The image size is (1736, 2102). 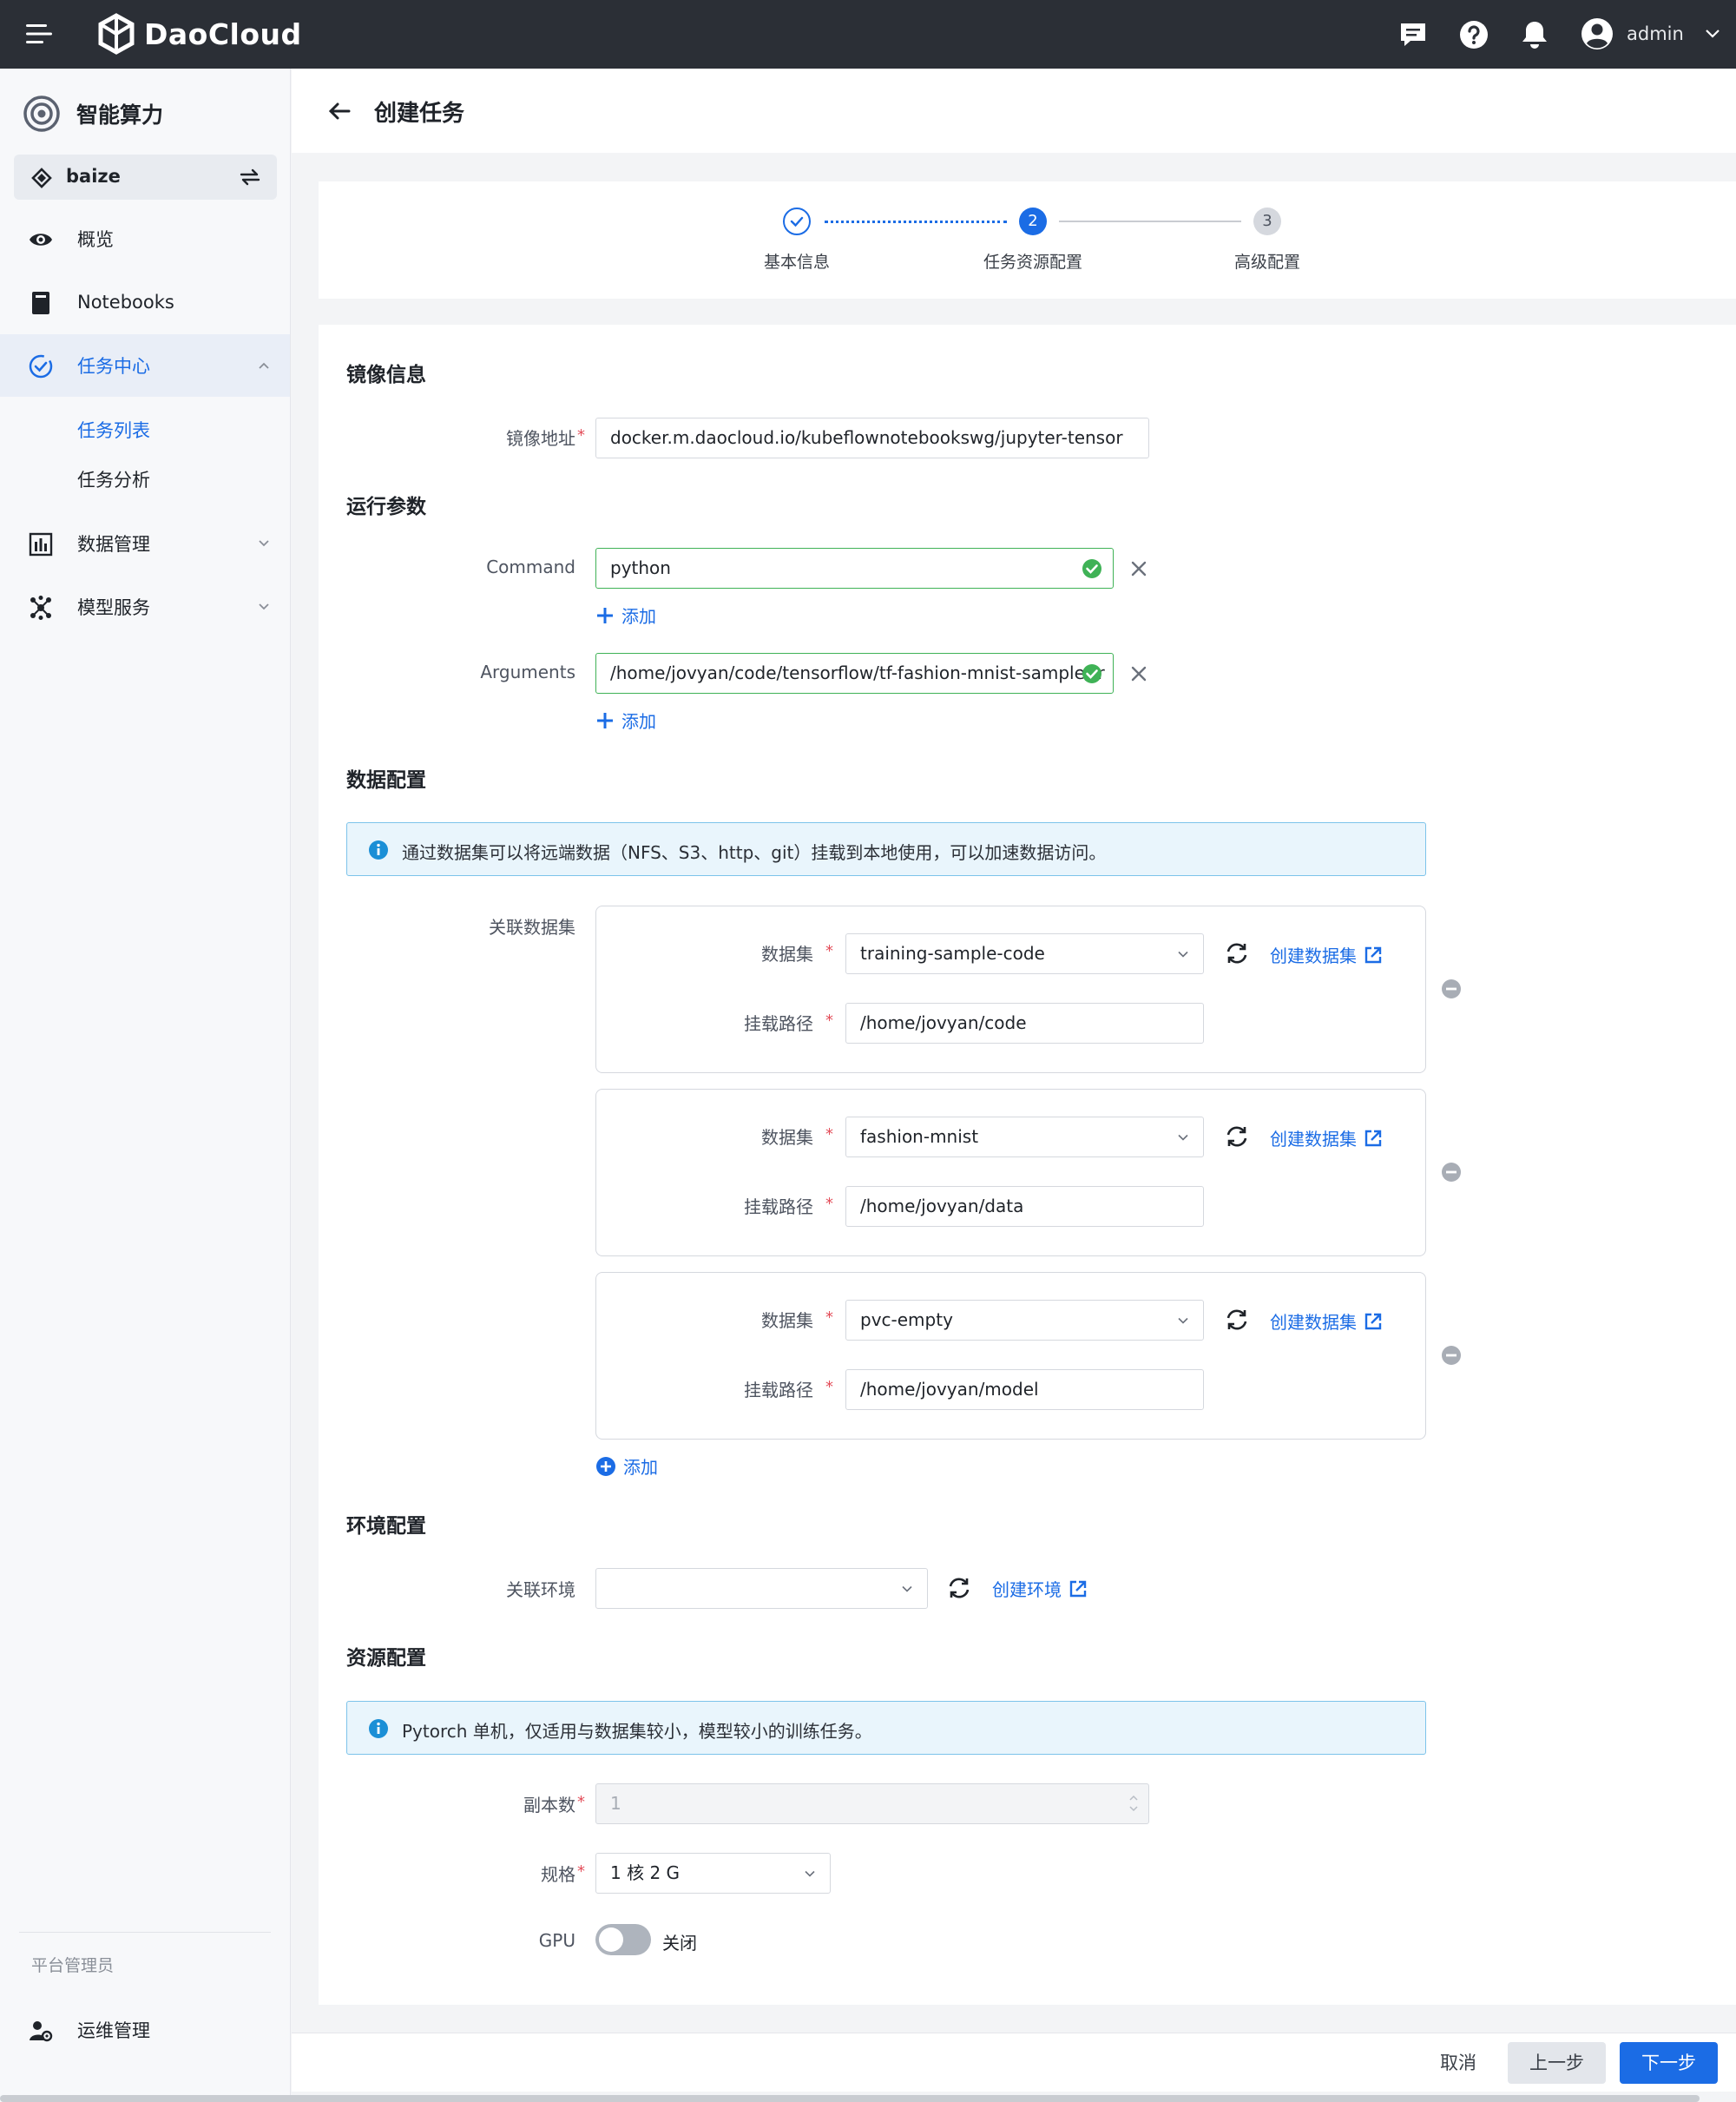 What do you see at coordinates (116, 34) in the screenshot?
I see `daocloud-cube-icon` at bounding box center [116, 34].